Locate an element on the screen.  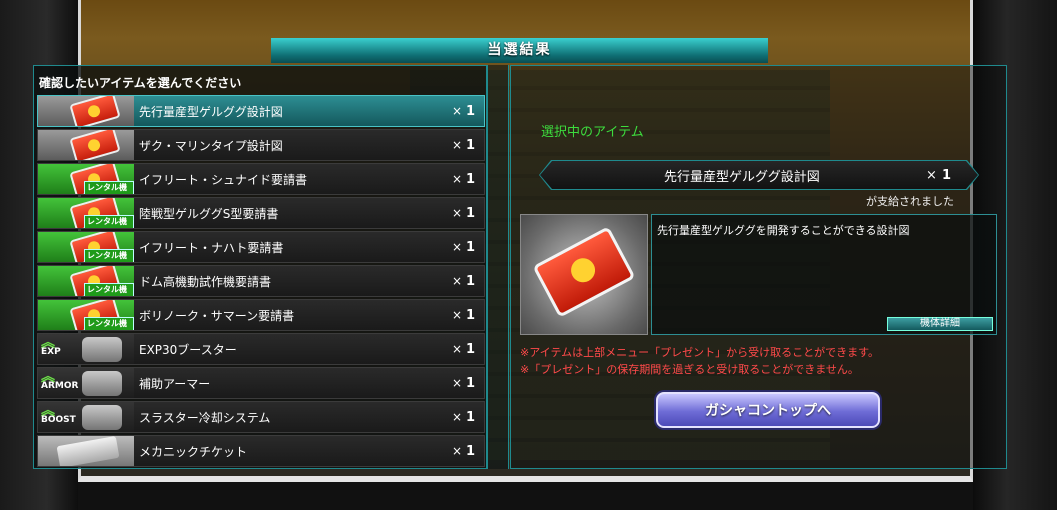
item-row: ︽ EXP EXP30ブースター × 1 is located at coordinates (261, 349).